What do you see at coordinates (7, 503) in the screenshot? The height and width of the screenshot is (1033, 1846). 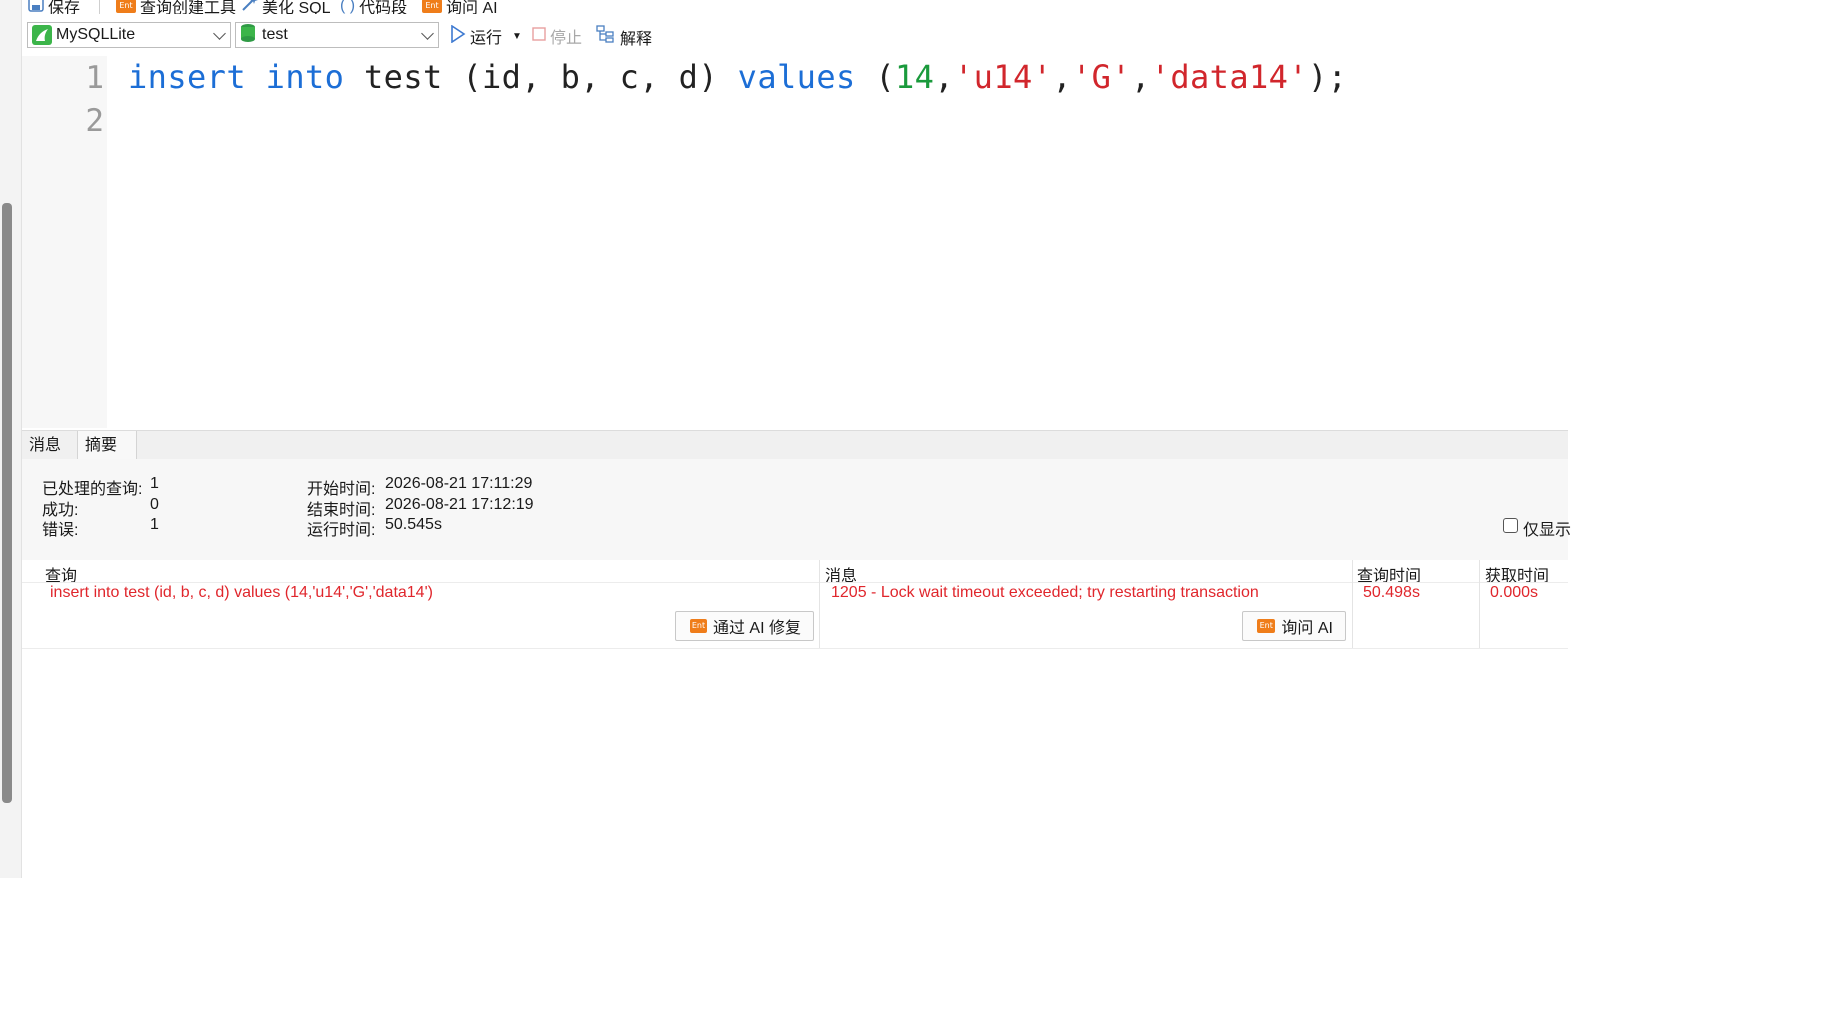 I see `left-scrollbar-thumb` at bounding box center [7, 503].